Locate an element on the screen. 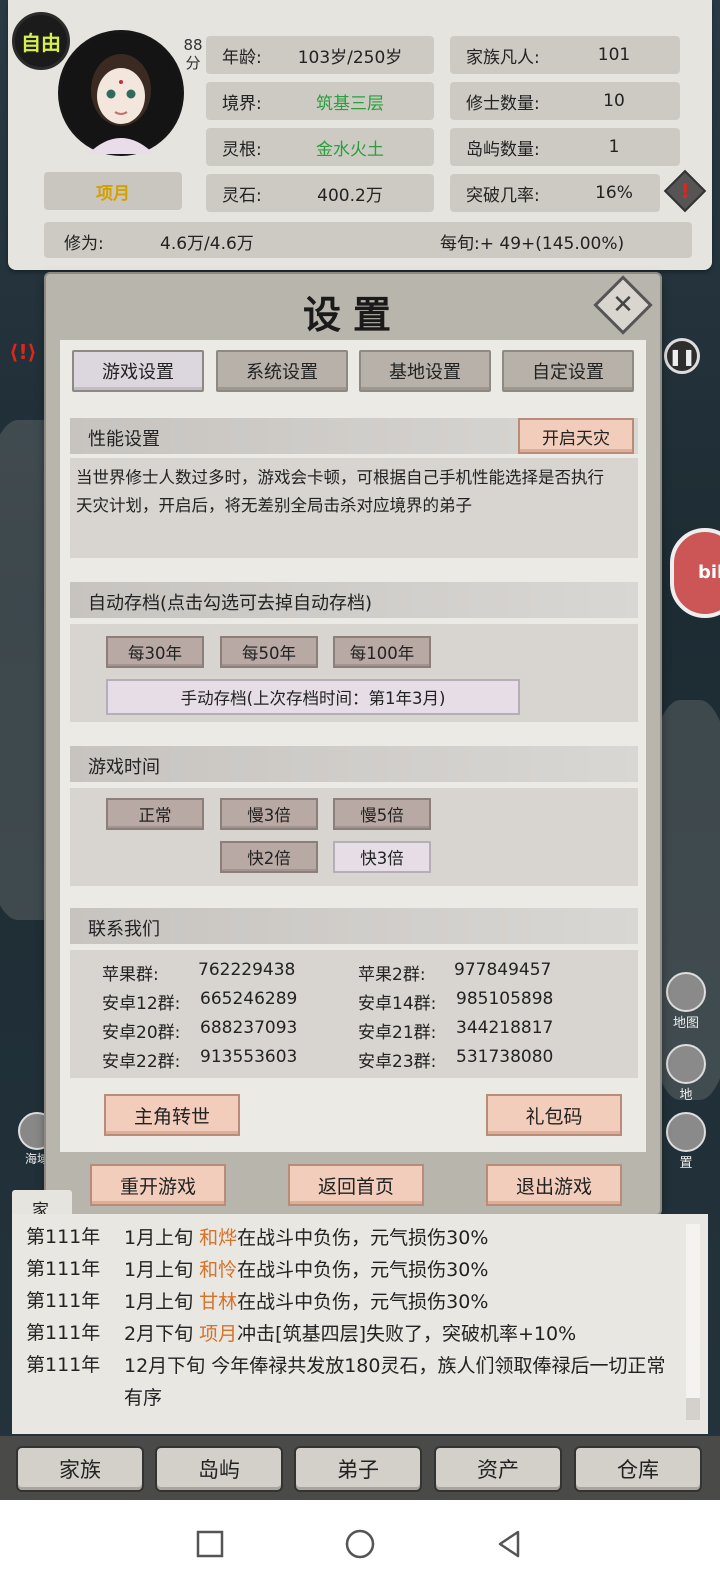 The image size is (720, 1588). character-name: 项月 is located at coordinates (113, 191).